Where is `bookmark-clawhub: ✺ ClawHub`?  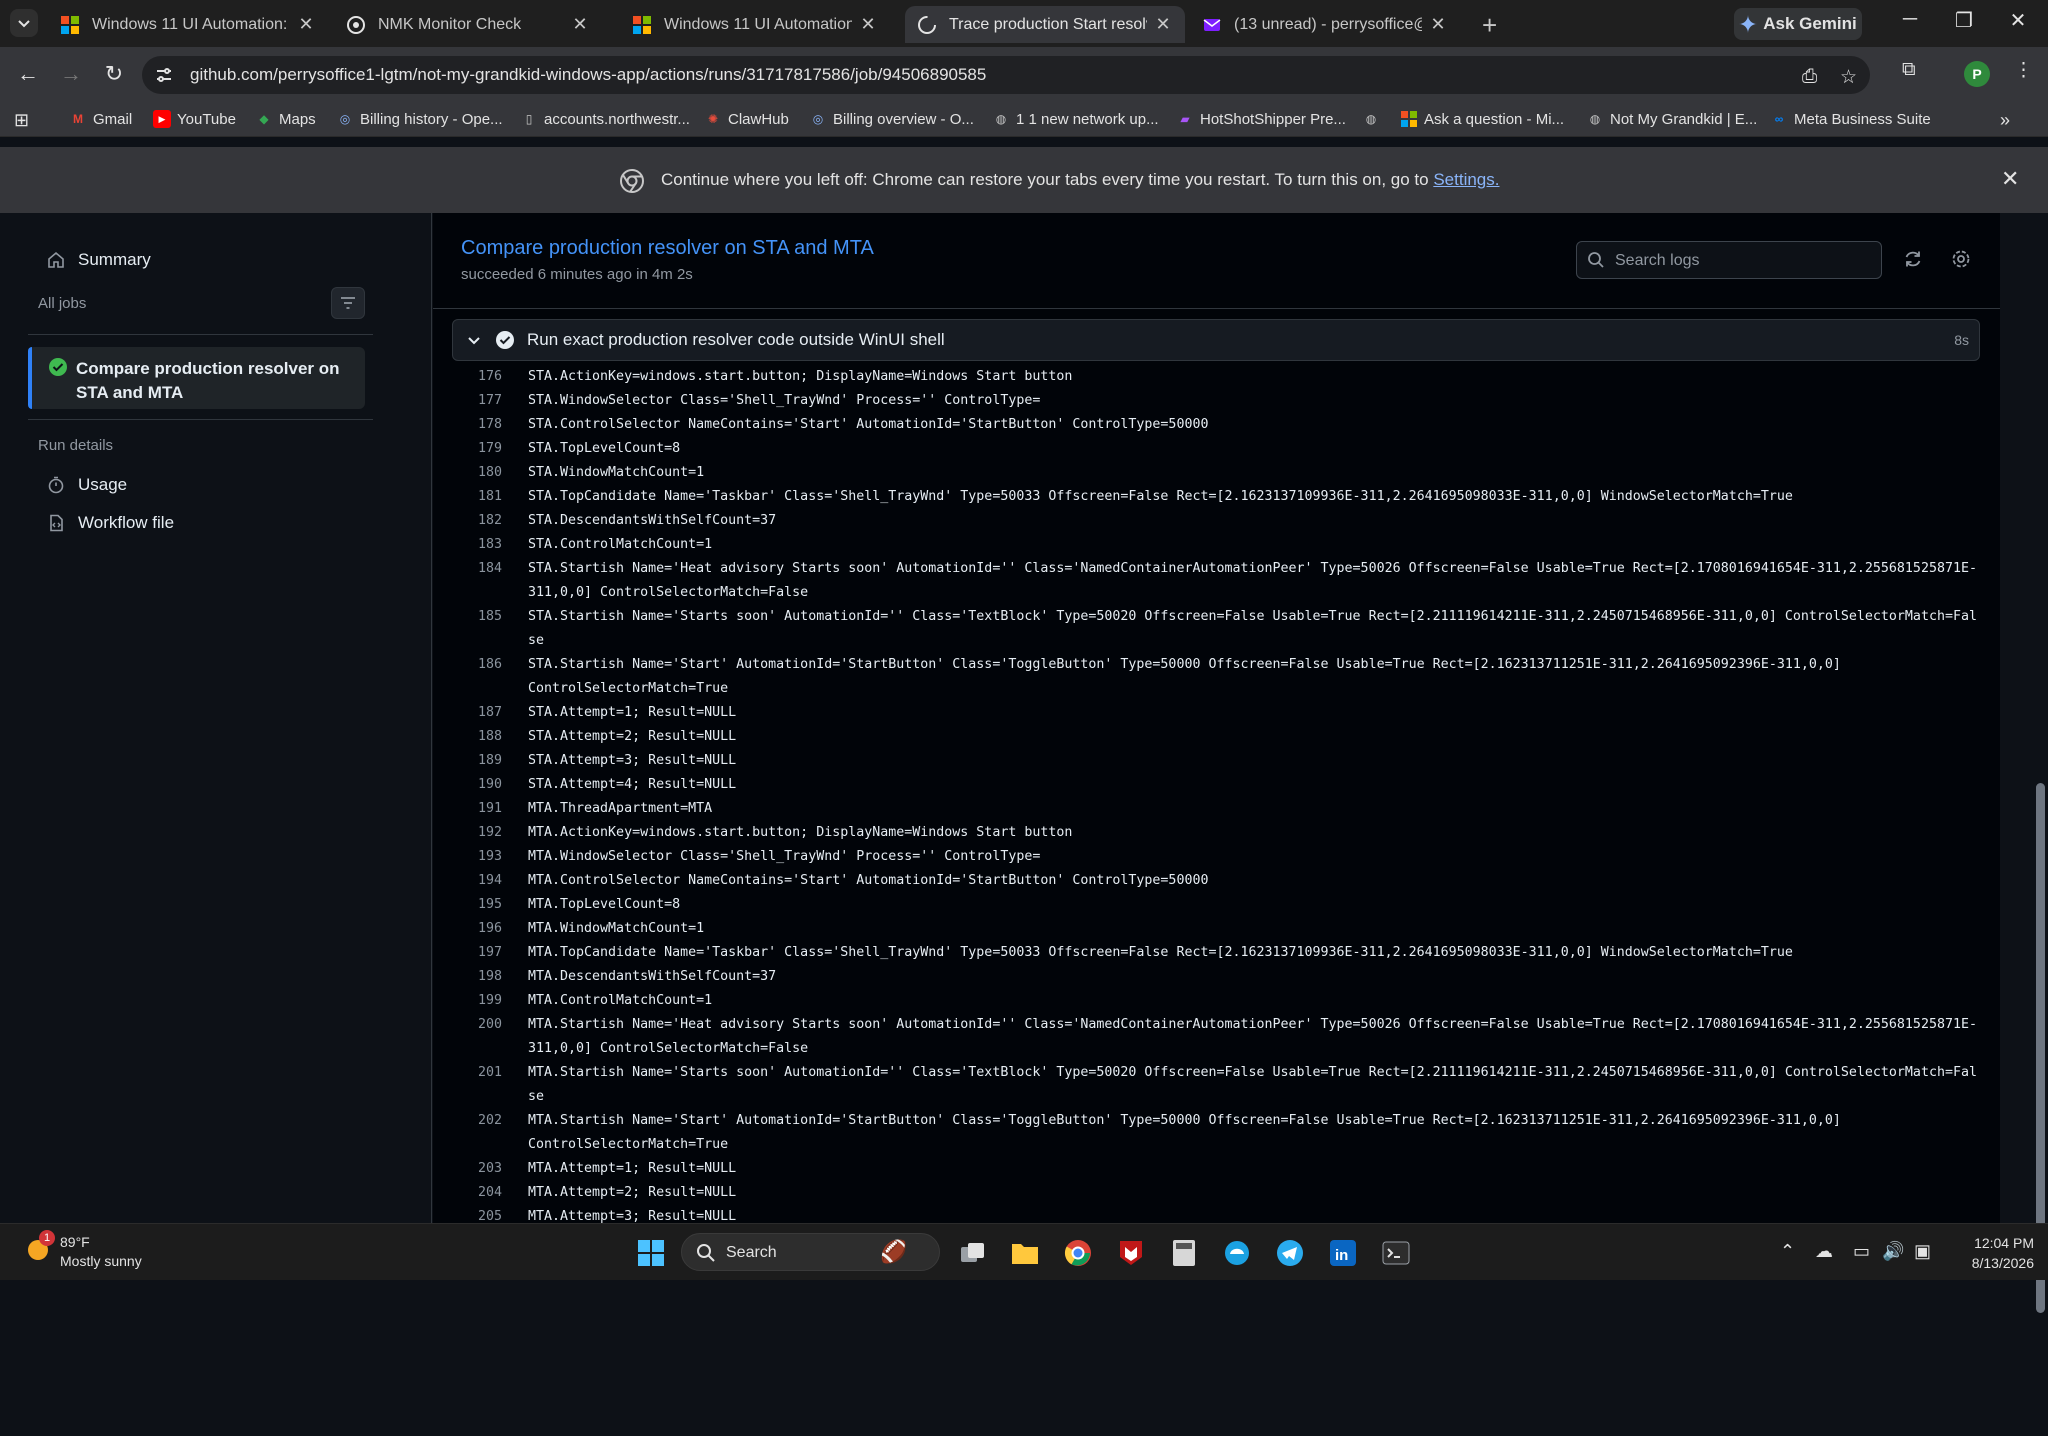
bookmark-clawhub: ✺ ClawHub is located at coordinates (746, 119).